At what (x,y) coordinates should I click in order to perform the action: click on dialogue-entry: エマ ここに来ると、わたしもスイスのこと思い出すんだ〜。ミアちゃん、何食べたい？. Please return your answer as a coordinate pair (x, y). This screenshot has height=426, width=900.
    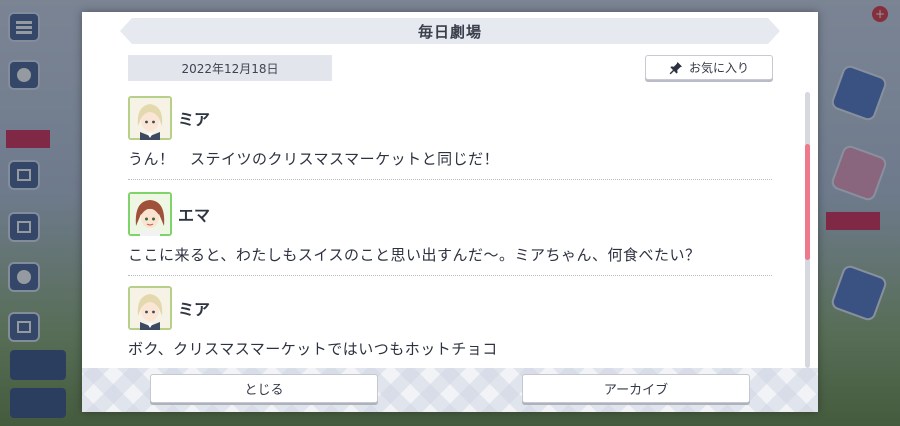
    Looking at the image, I should click on (450, 234).